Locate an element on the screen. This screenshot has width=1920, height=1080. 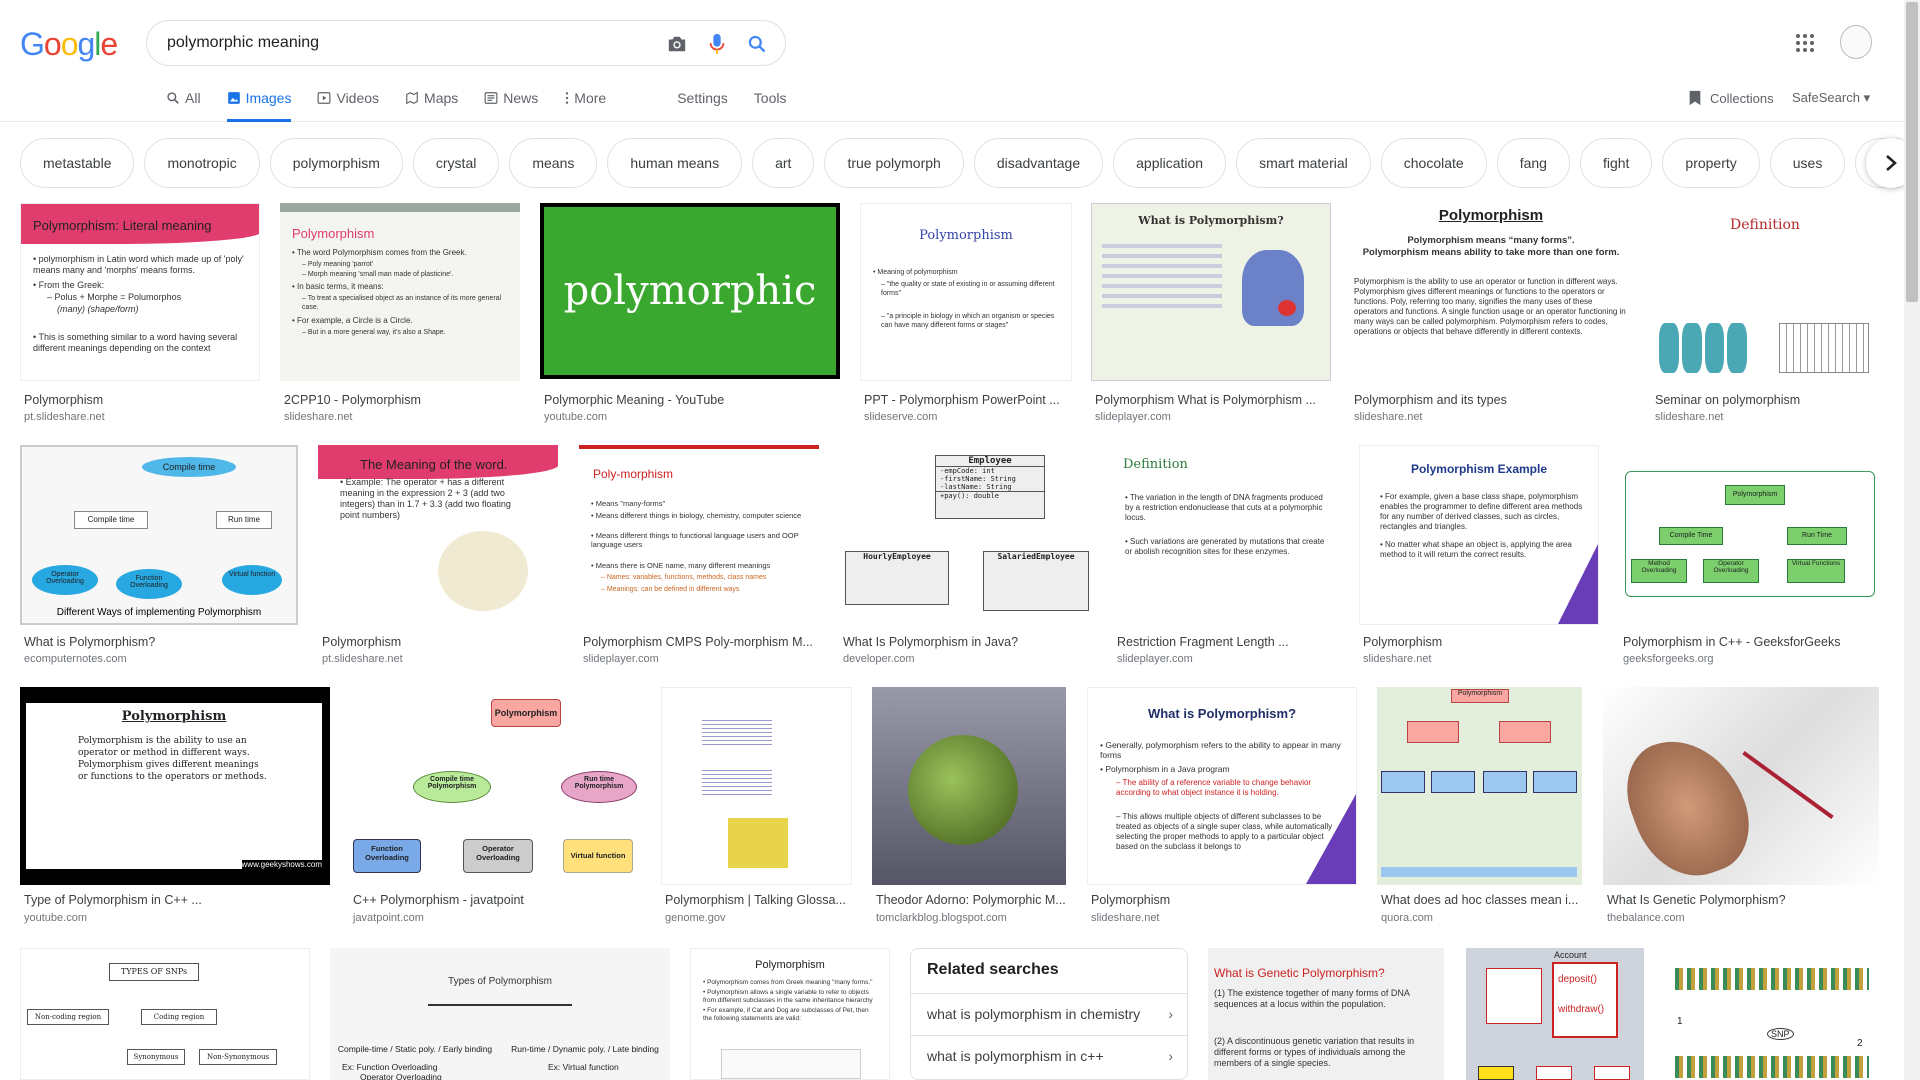
tab-videos: Videos is located at coordinates (348, 105).